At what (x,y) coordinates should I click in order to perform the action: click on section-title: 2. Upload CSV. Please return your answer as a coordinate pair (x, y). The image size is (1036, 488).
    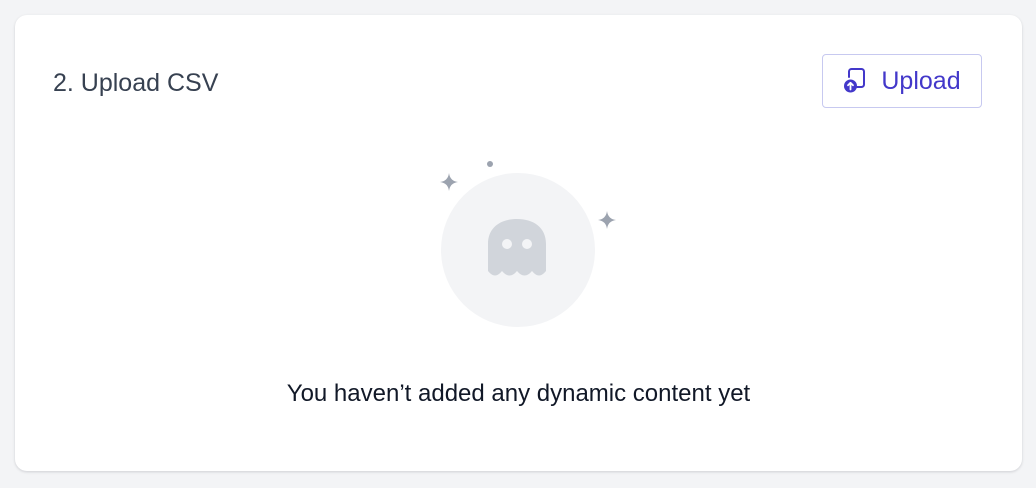
    Looking at the image, I should click on (136, 83).